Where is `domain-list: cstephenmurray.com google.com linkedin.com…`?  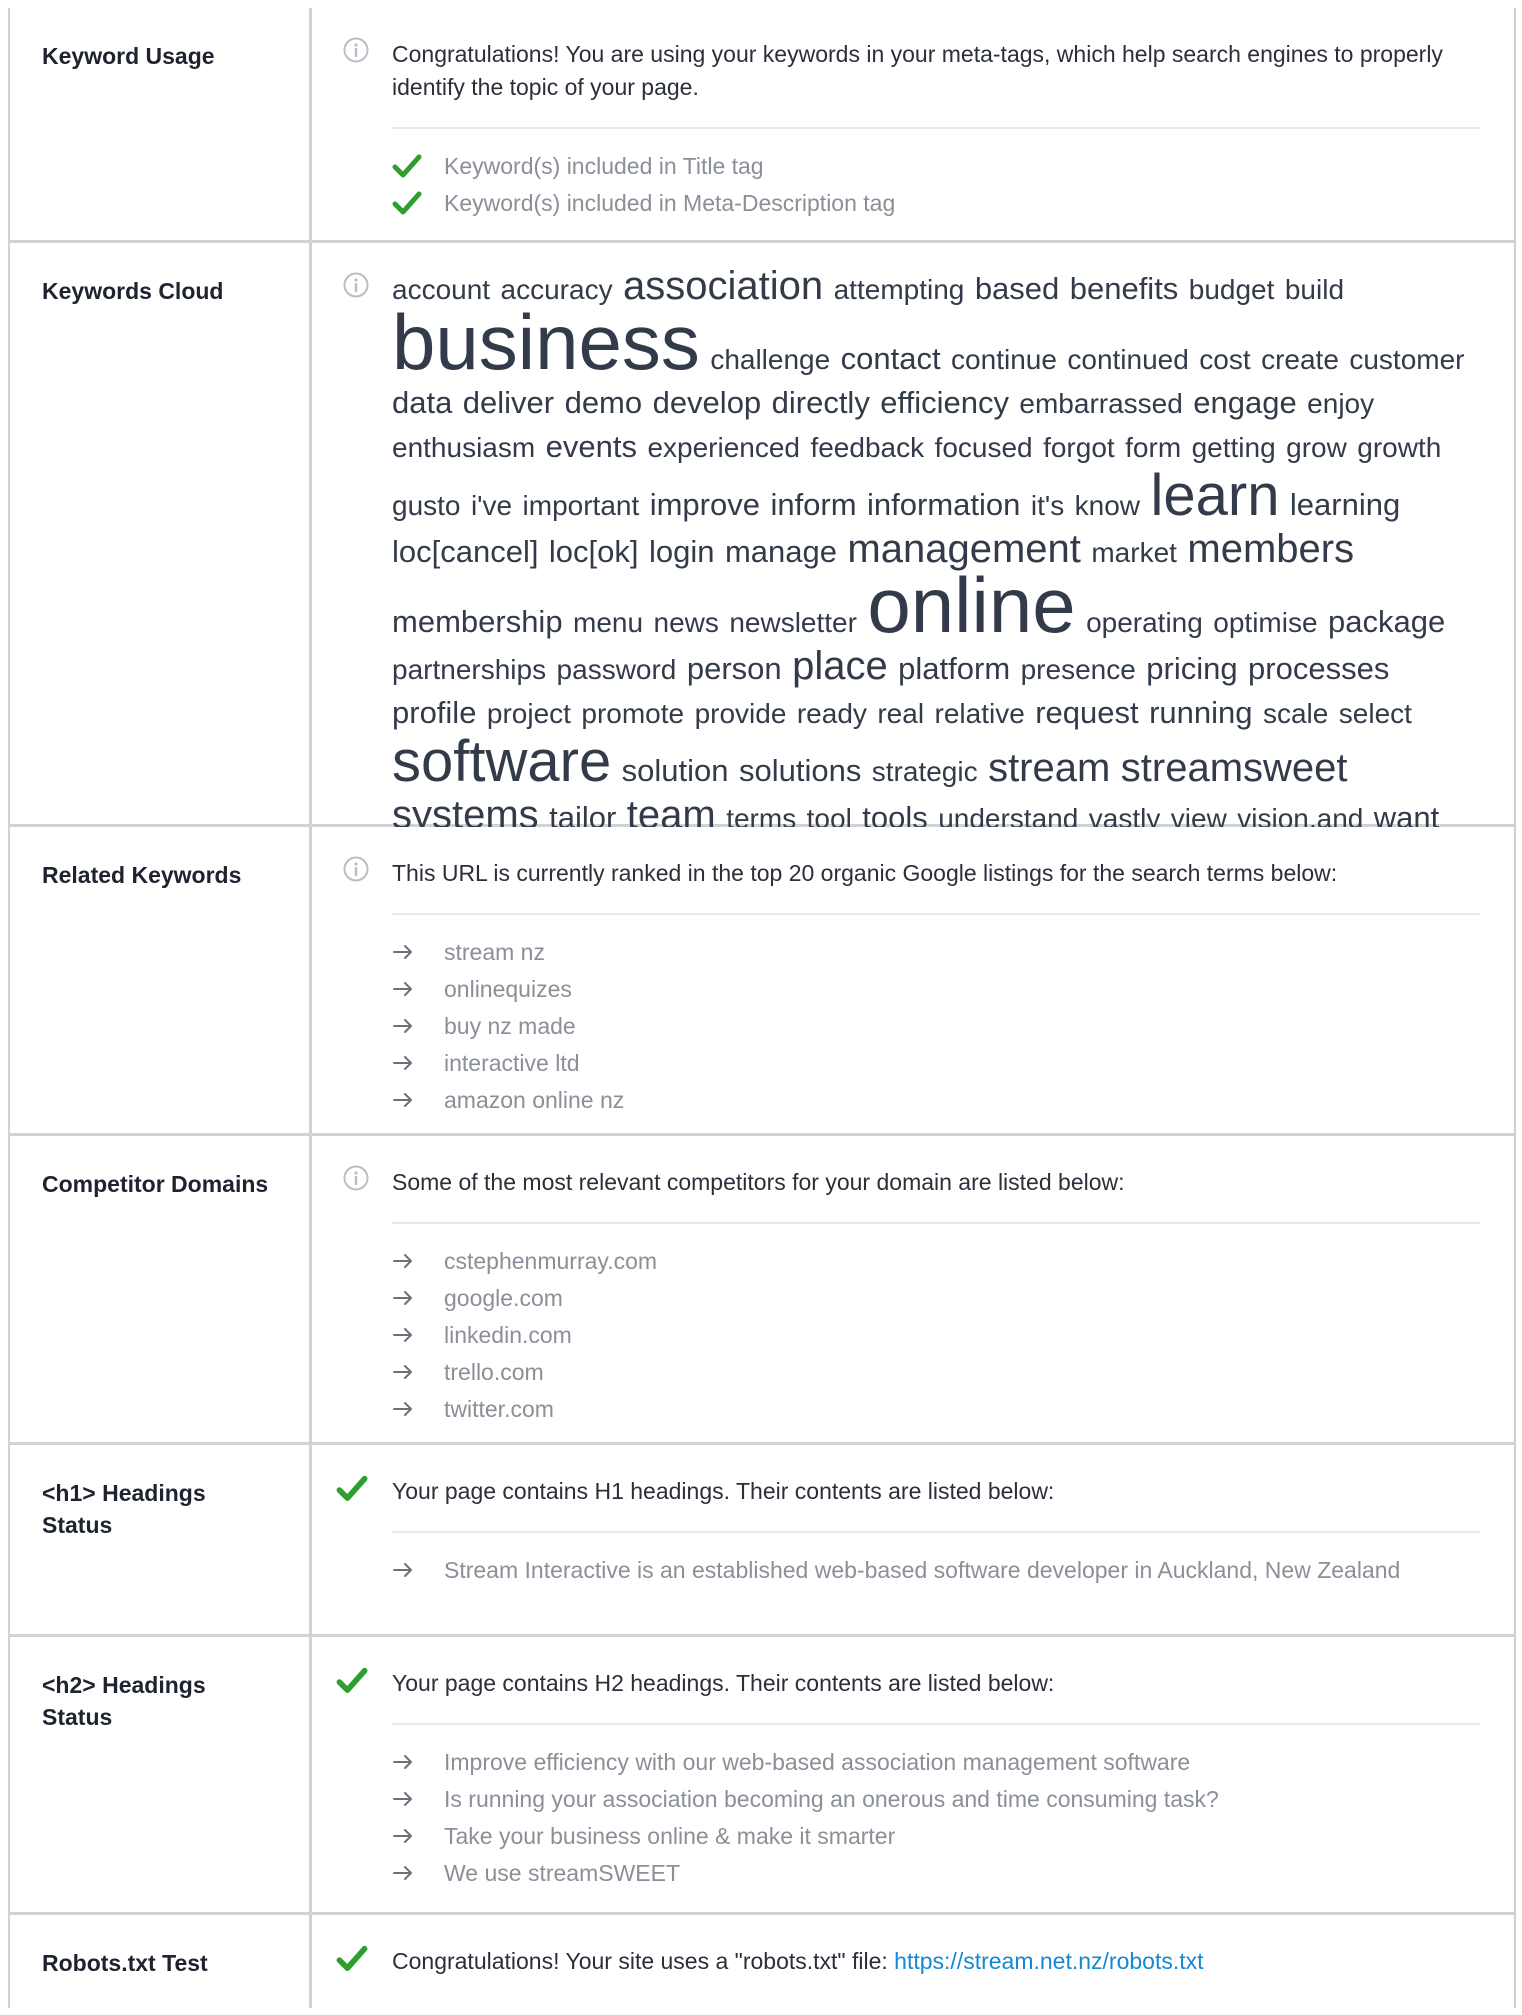 domain-list: cstephenmurray.com google.com linkedin.com… is located at coordinates (936, 1337).